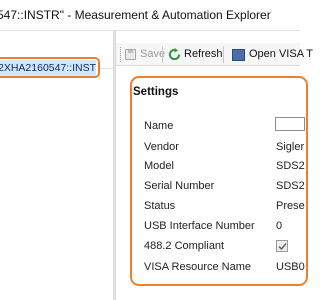  I want to click on tree-item-selected-device: 2XHA2160547::INSTR", so click(50, 67).